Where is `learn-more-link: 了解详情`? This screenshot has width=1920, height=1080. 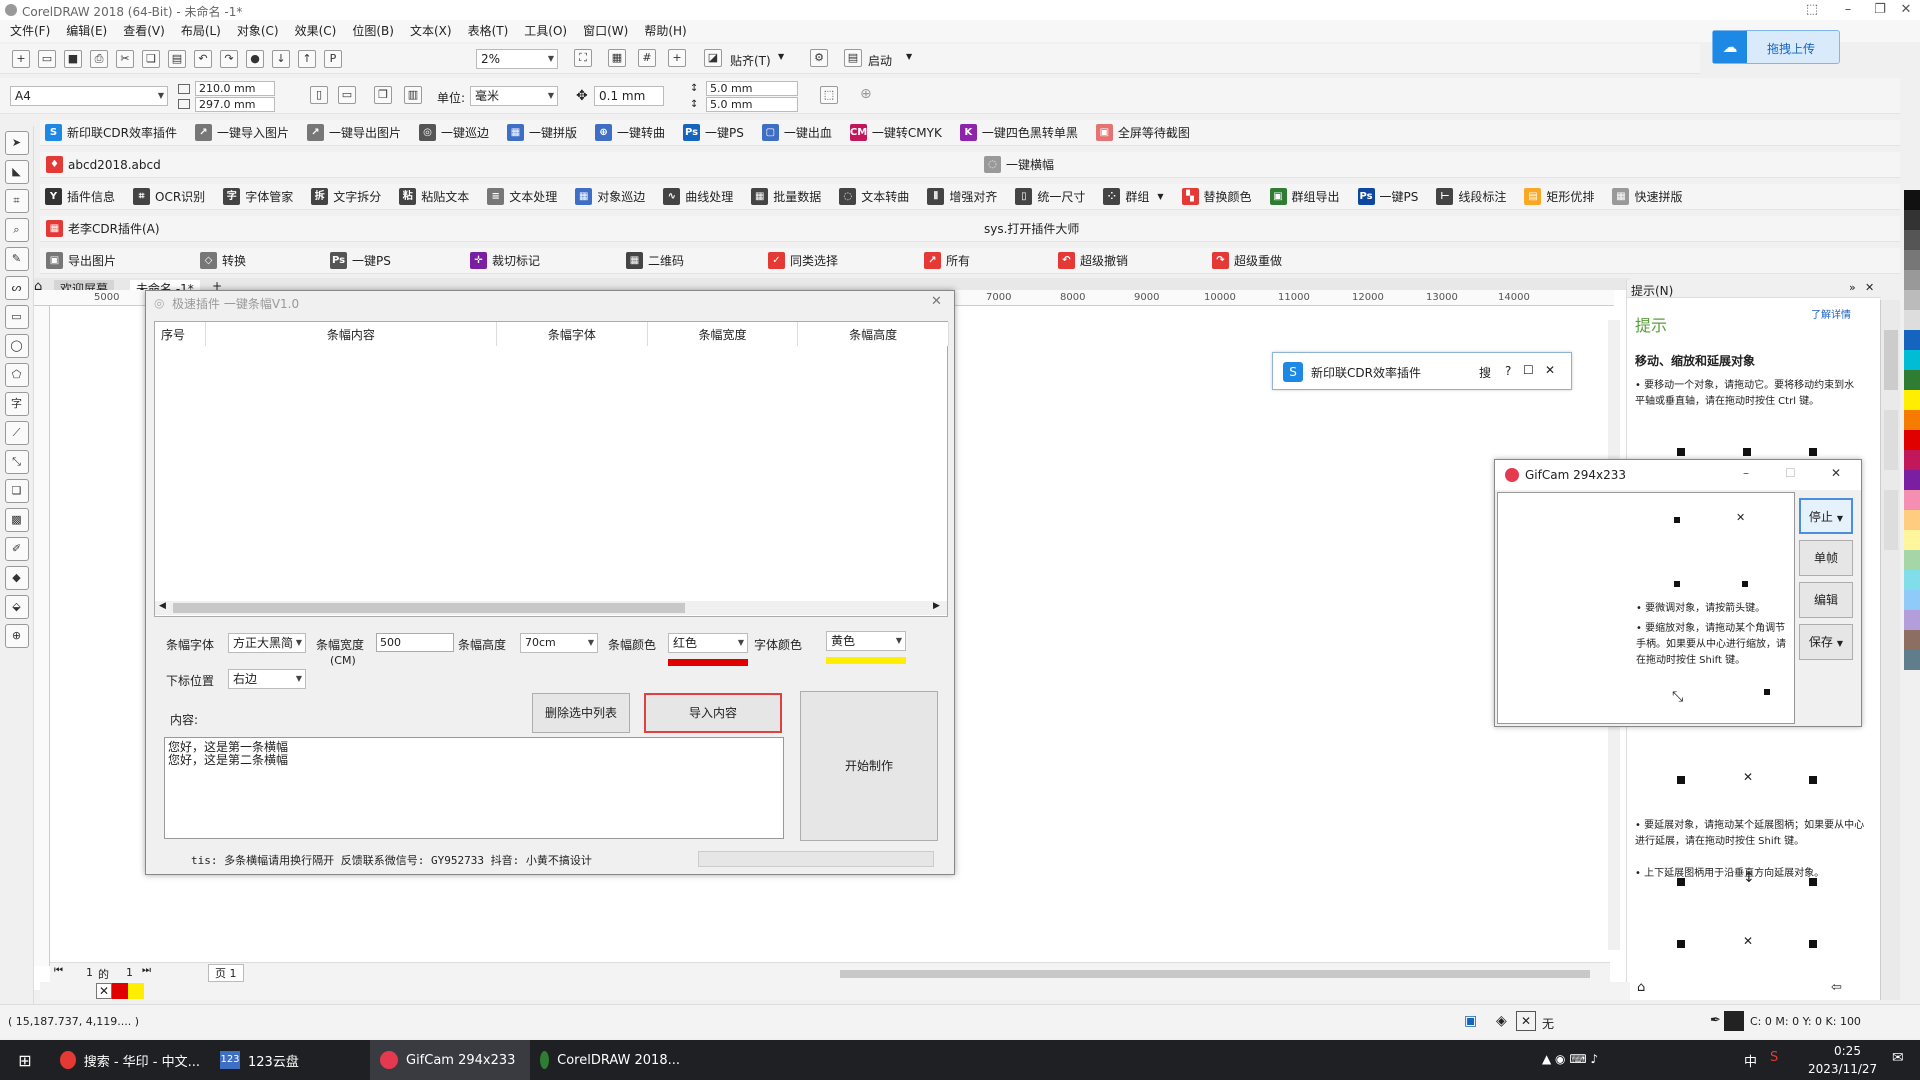
learn-more-link: 了解详情 is located at coordinates (1833, 313).